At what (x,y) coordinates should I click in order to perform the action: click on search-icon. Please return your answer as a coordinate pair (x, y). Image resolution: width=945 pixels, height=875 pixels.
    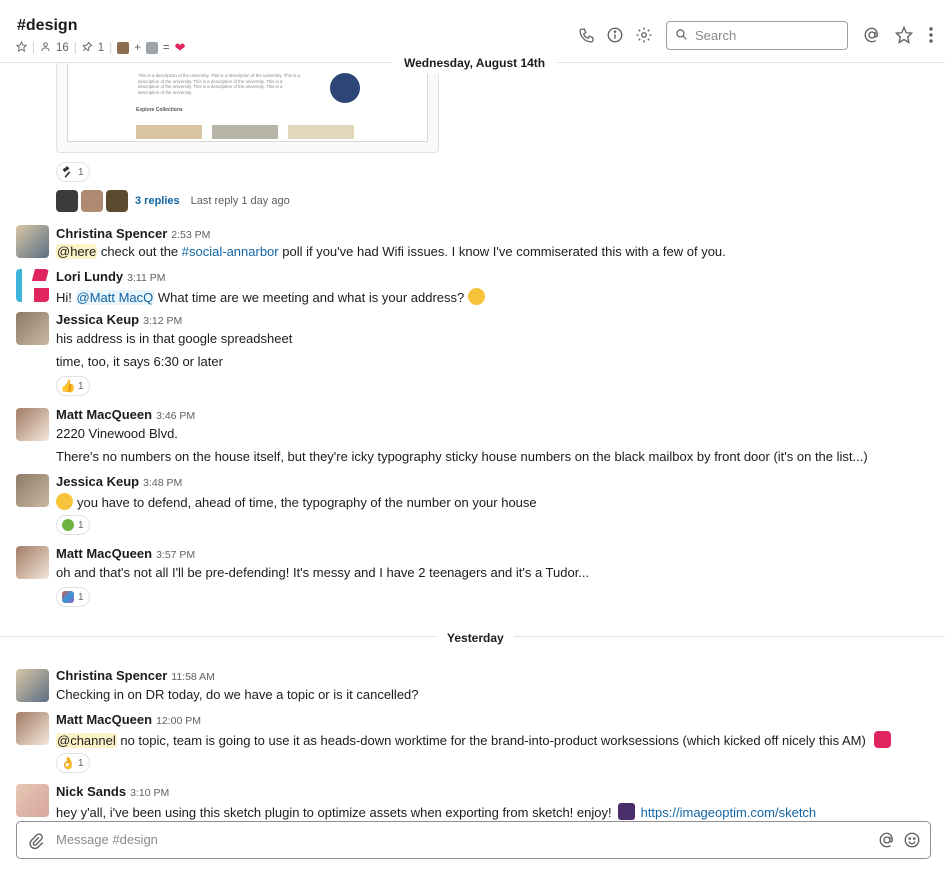
    Looking at the image, I should click on (681, 36).